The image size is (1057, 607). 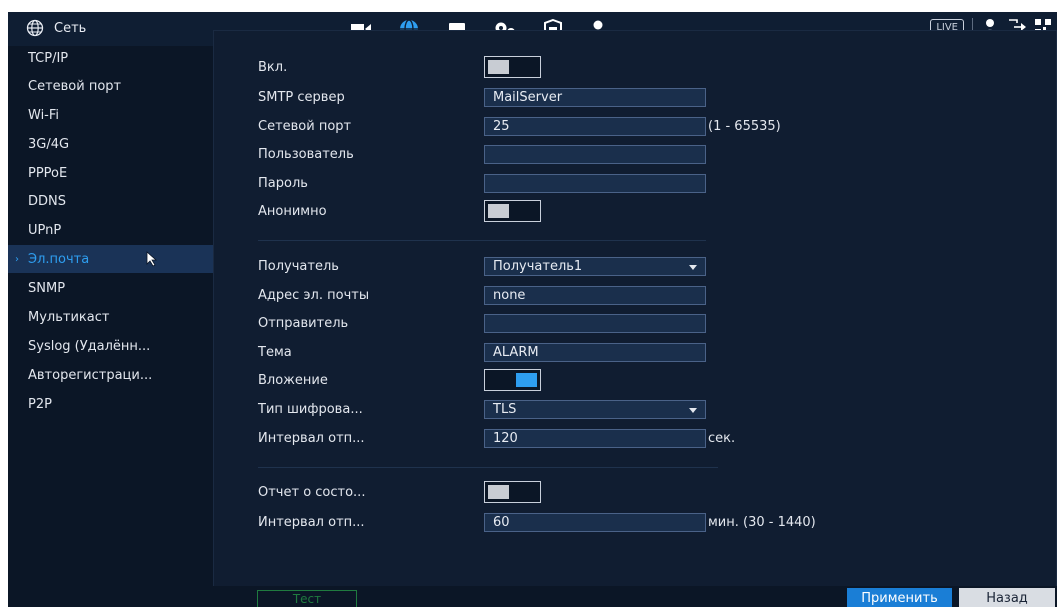 What do you see at coordinates (75, 86) in the screenshot?
I see `sidebar-item-label: Сетевой порт` at bounding box center [75, 86].